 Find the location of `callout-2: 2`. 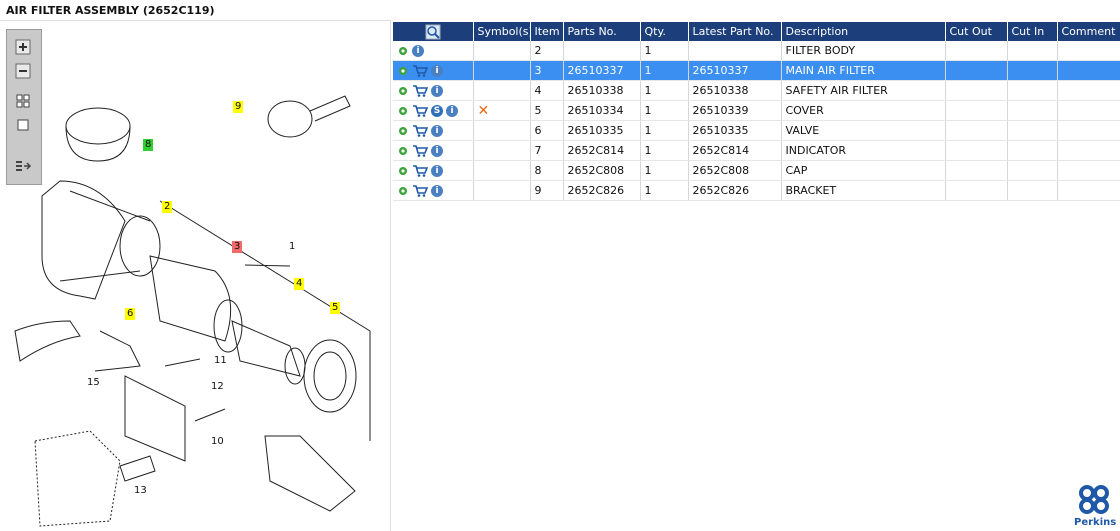

callout-2: 2 is located at coordinates (167, 207).